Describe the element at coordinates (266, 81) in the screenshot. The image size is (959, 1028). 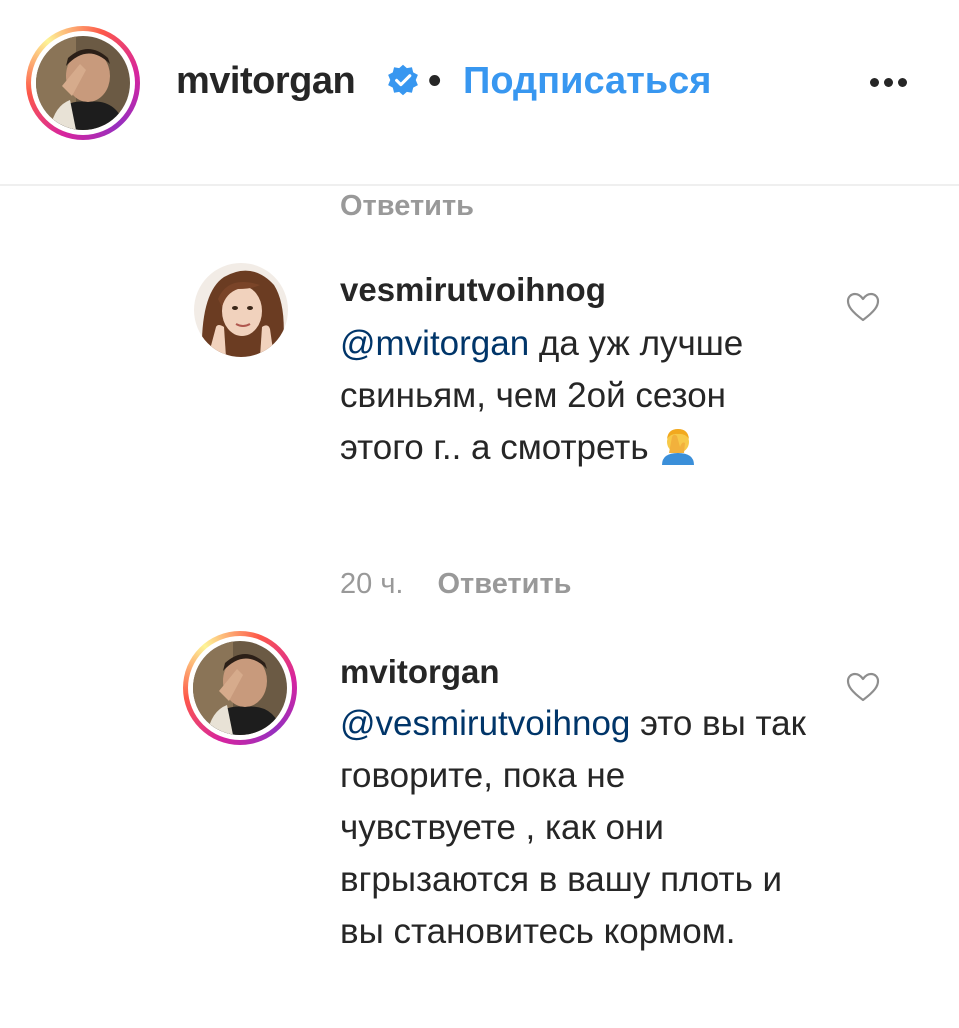
I see `header-username: mvitorgan` at that location.